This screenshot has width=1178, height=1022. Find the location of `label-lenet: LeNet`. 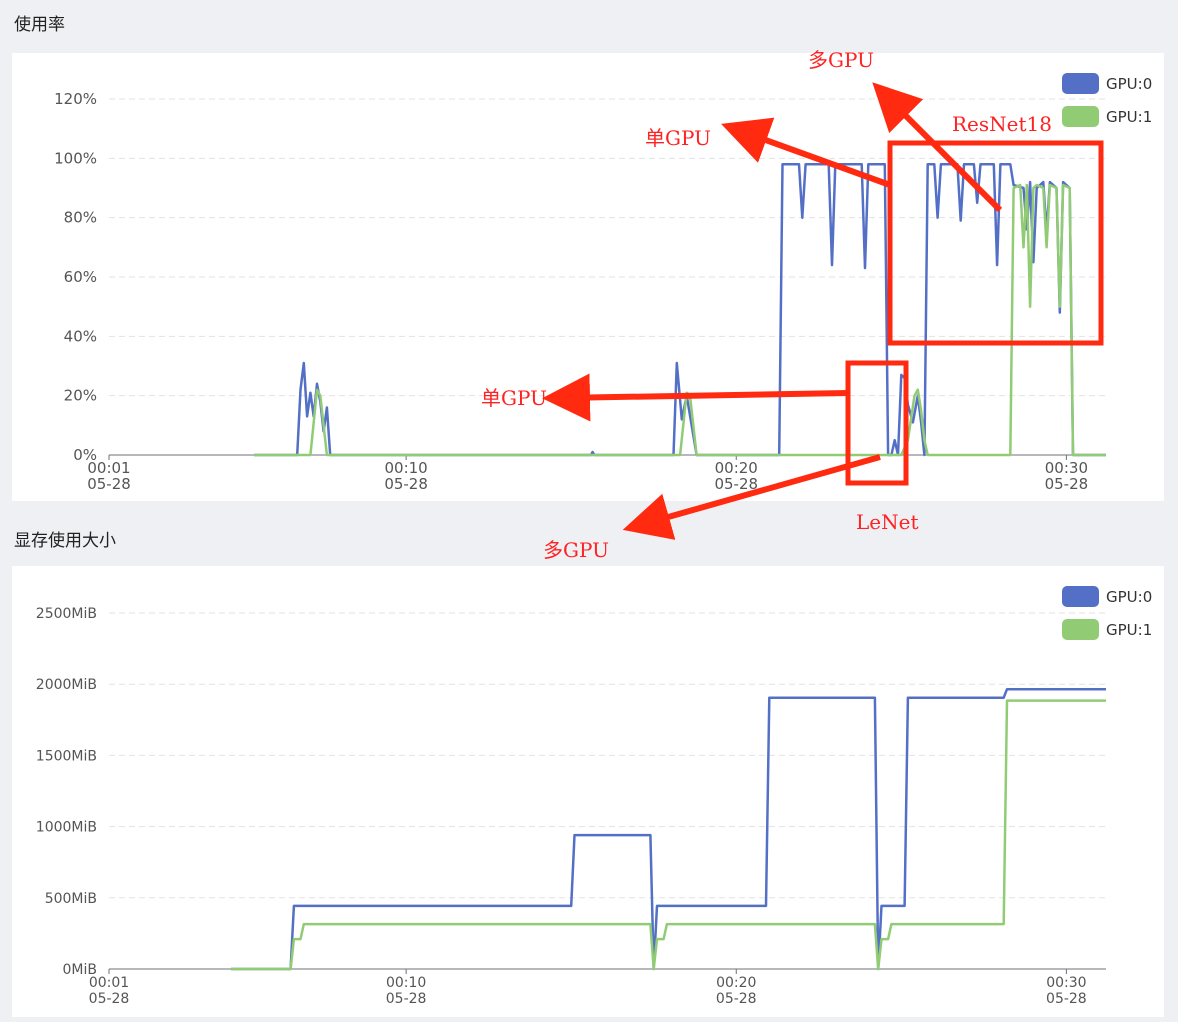

label-lenet: LeNet is located at coordinates (887, 522).